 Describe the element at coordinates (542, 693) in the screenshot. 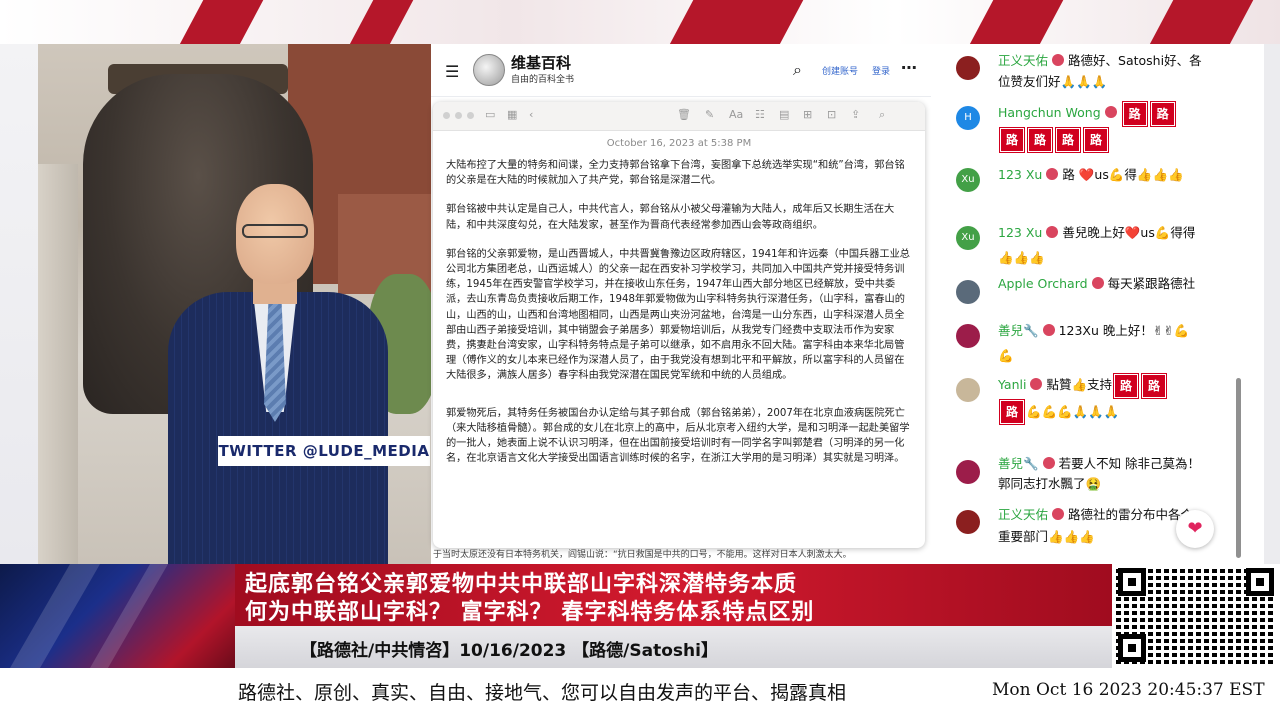

I see `scrolling-ticker: 路德社、原创、真实、自由、接地气、您可以自由发声的平台、揭露真相` at that location.